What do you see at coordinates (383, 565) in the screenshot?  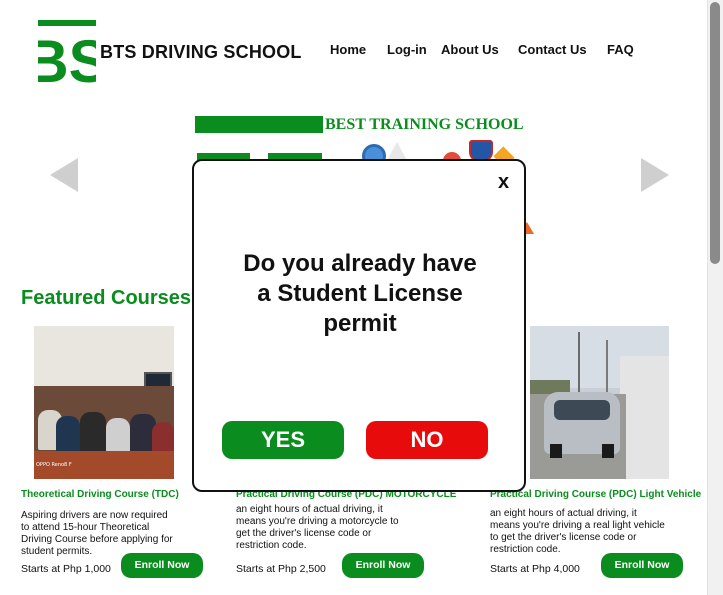 I see `enroll-button-pdc-motorcycle: Enroll Now` at bounding box center [383, 565].